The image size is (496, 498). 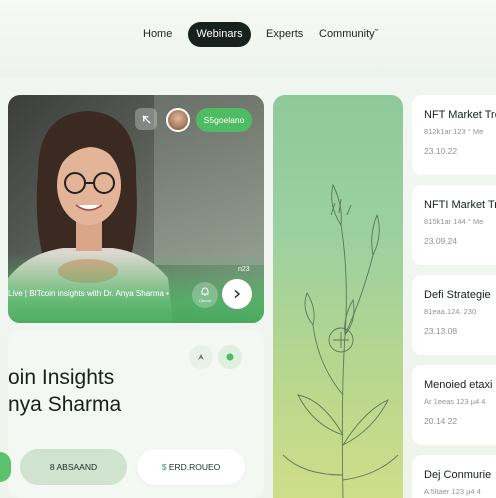 I want to click on list-item-date: 23.09.24, so click(x=441, y=241).